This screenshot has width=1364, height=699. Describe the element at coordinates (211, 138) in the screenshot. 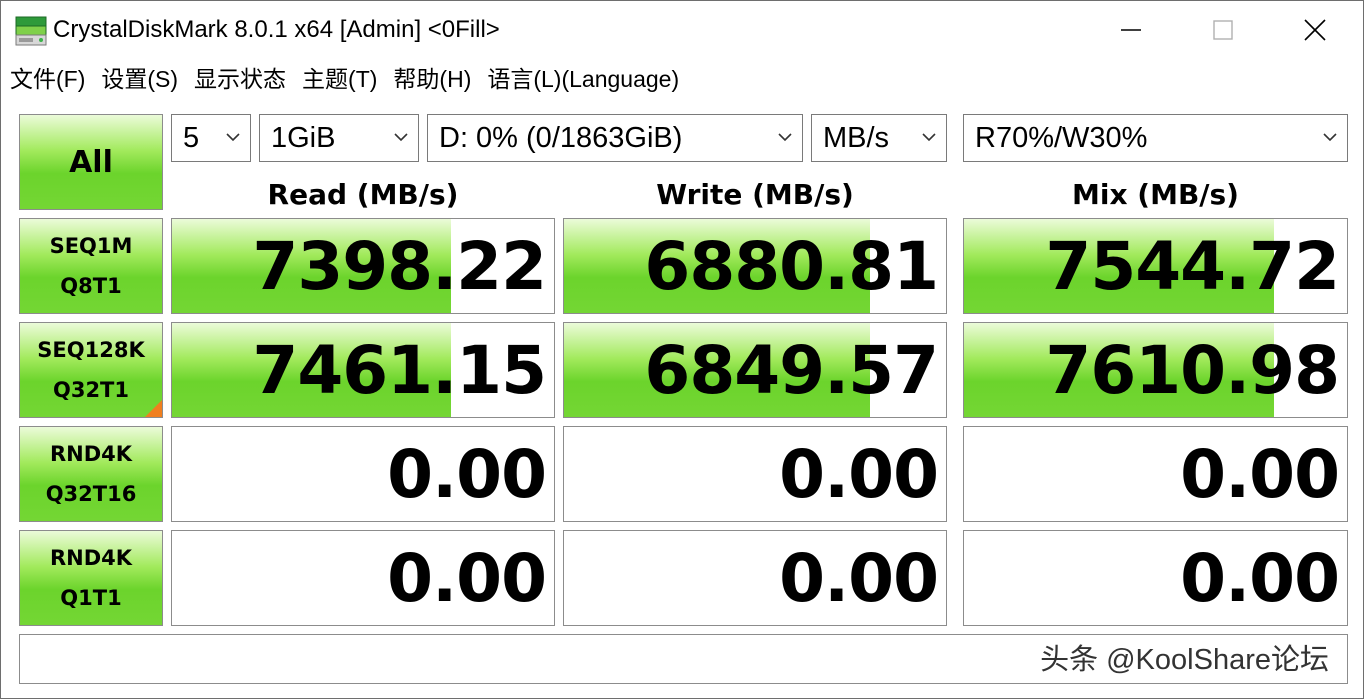

I see `test-count-select: 5` at that location.